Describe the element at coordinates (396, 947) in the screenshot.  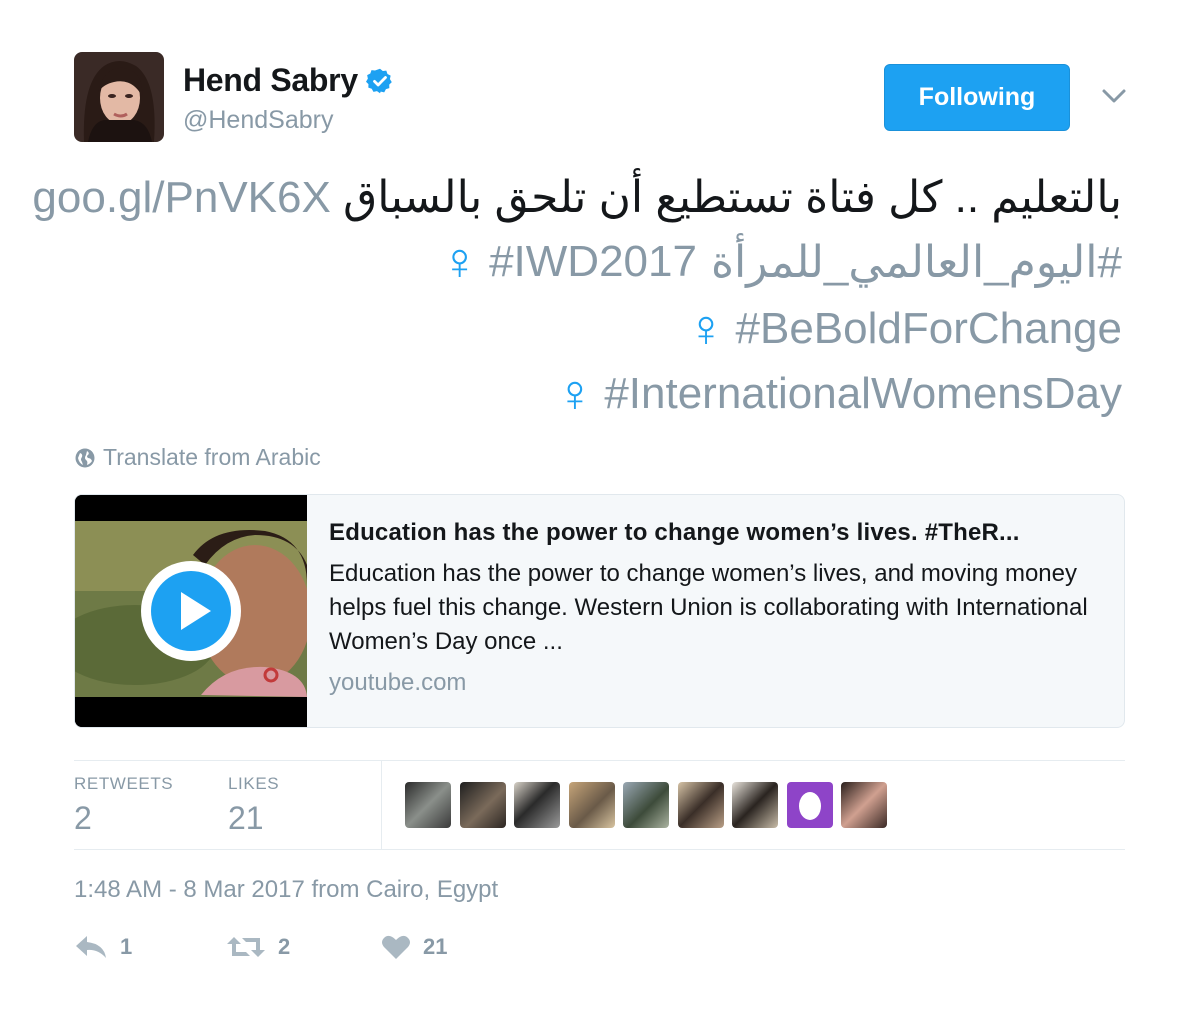
I see `heart-icon` at that location.